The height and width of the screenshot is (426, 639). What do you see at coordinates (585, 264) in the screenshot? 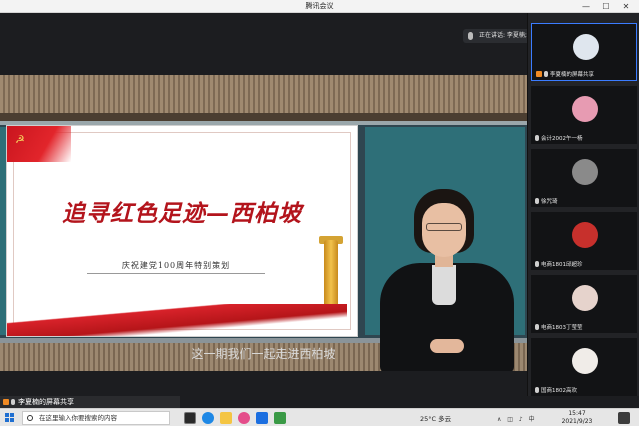
I see `participant-name-row: 电商1801邱超珍` at bounding box center [585, 264].